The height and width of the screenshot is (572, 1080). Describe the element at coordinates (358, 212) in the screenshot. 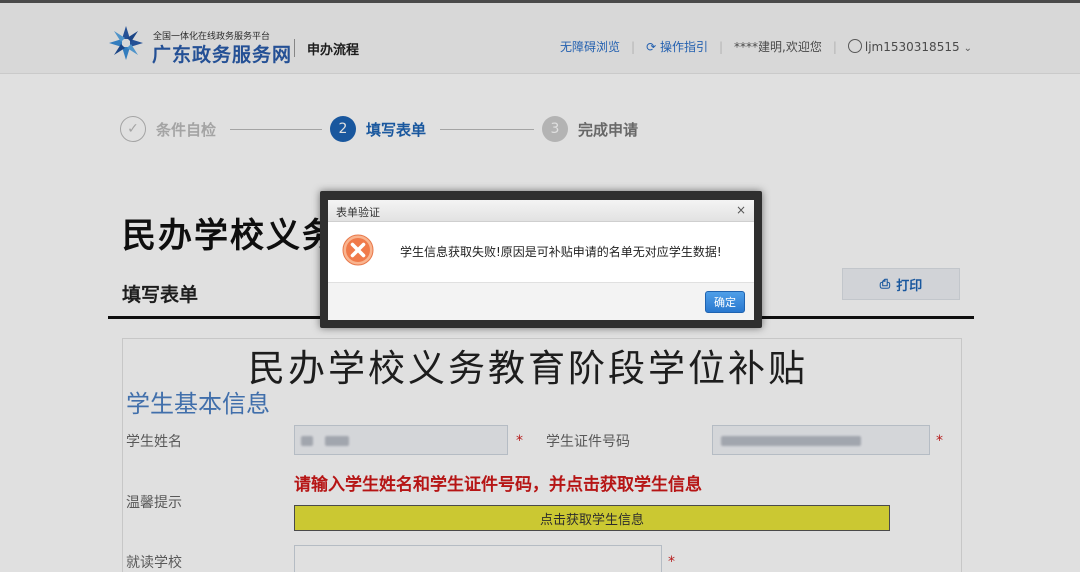

I see `dialog-title: 表单验证` at that location.